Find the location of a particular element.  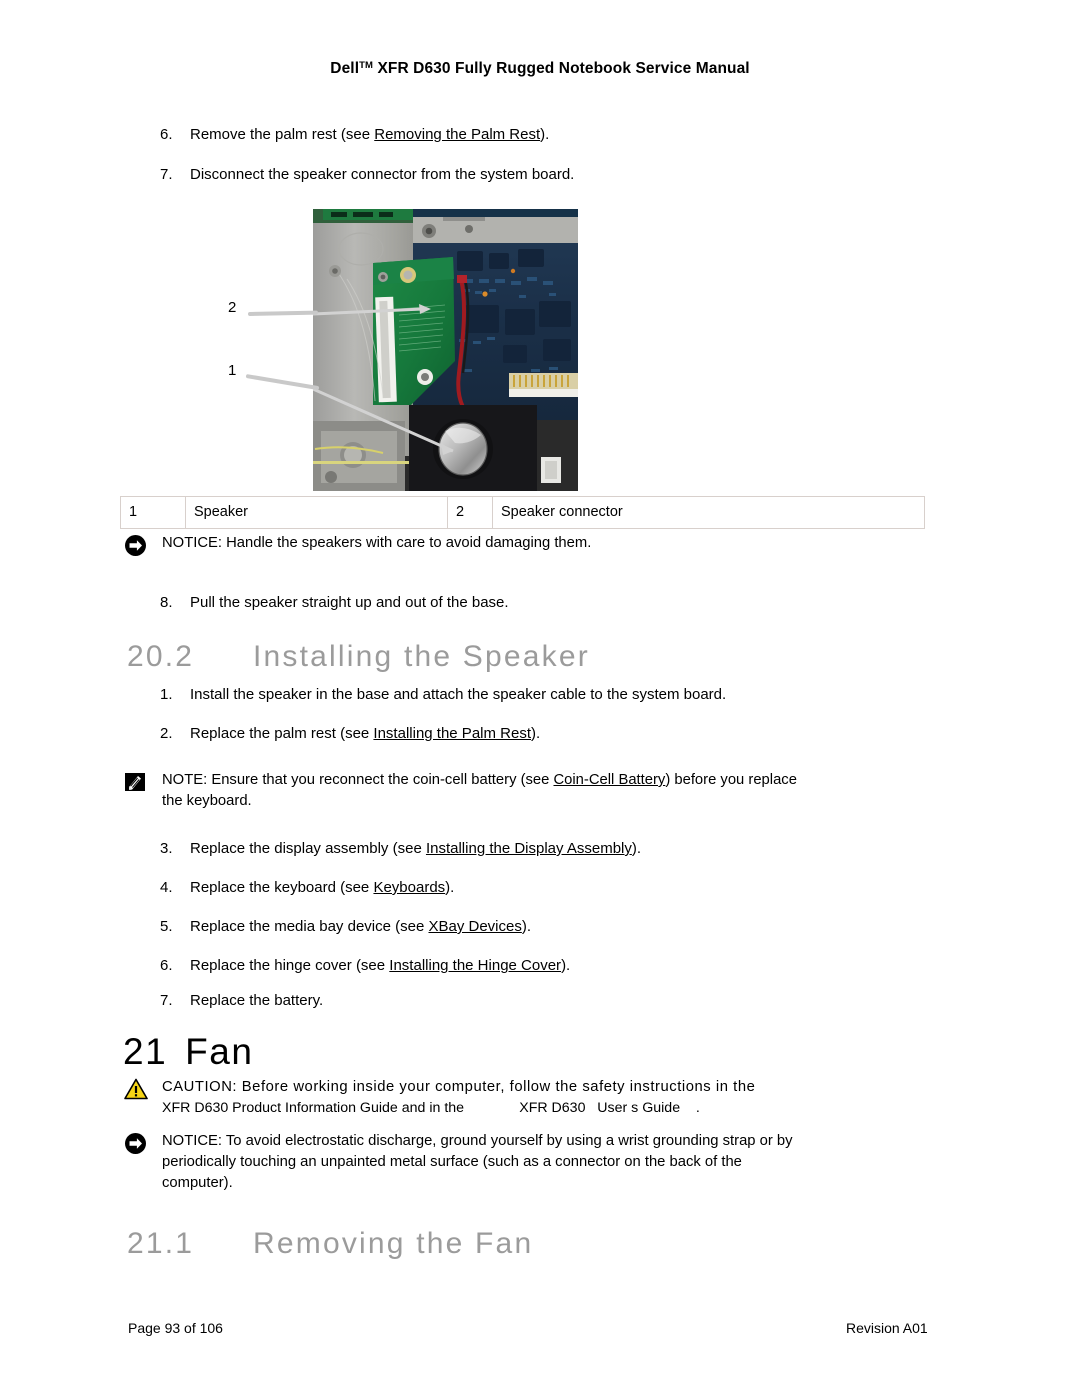

note-line-1-post: ) before you replace is located at coordinates (731, 780).